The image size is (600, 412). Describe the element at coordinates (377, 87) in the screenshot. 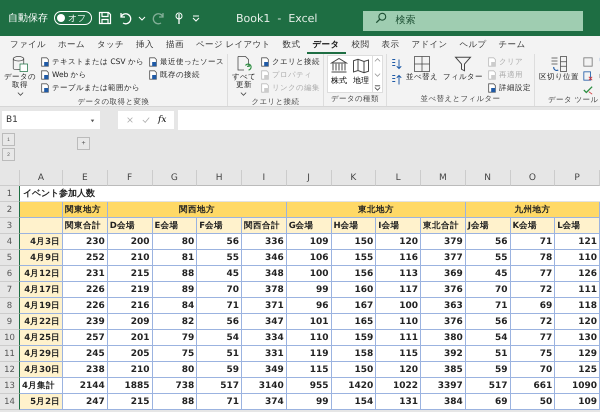

I see `more-icon` at that location.